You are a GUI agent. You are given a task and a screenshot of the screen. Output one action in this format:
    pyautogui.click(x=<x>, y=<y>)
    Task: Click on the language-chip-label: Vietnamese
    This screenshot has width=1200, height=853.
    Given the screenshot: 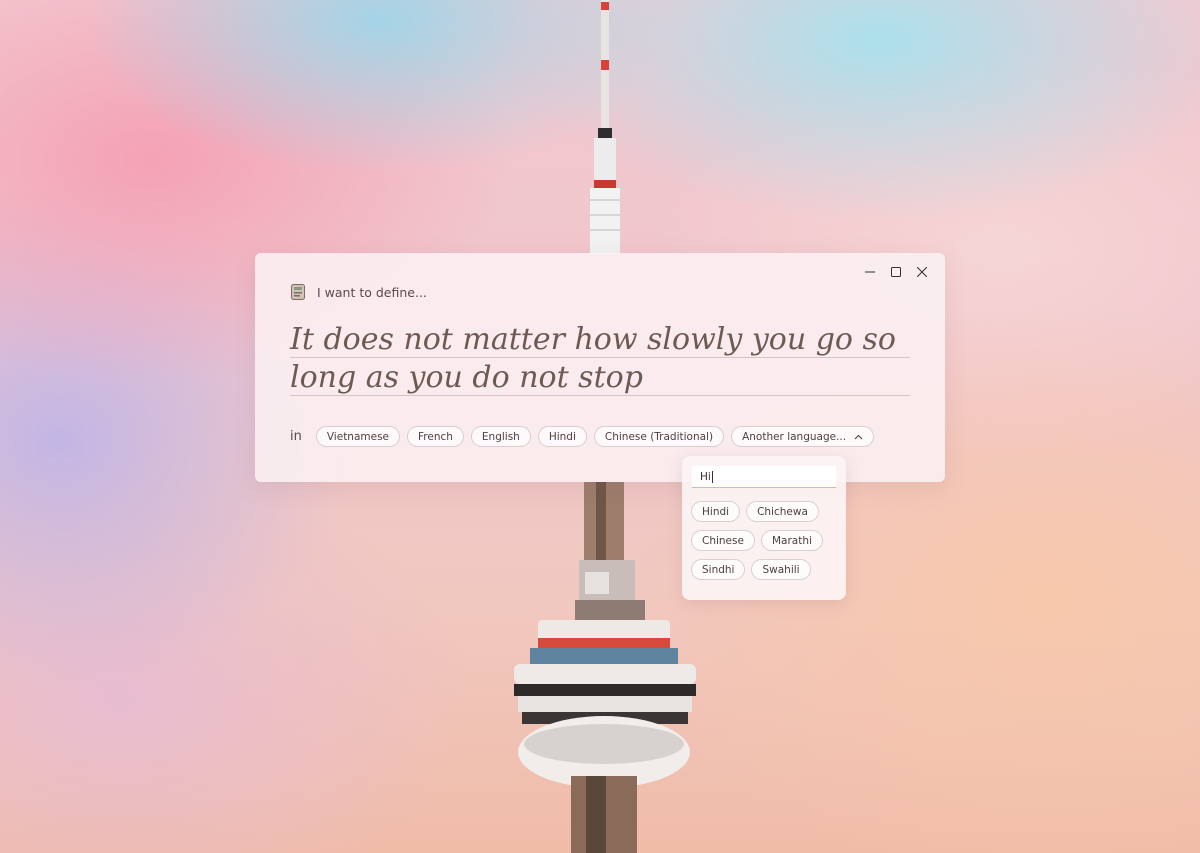 What is the action you would take?
    pyautogui.click(x=358, y=436)
    